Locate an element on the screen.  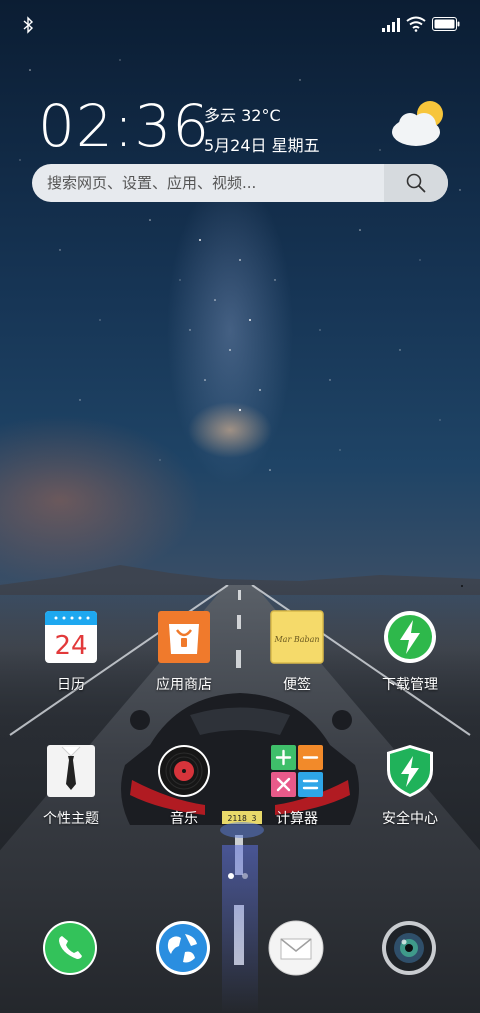
globe-icon is located at coordinates (183, 948).